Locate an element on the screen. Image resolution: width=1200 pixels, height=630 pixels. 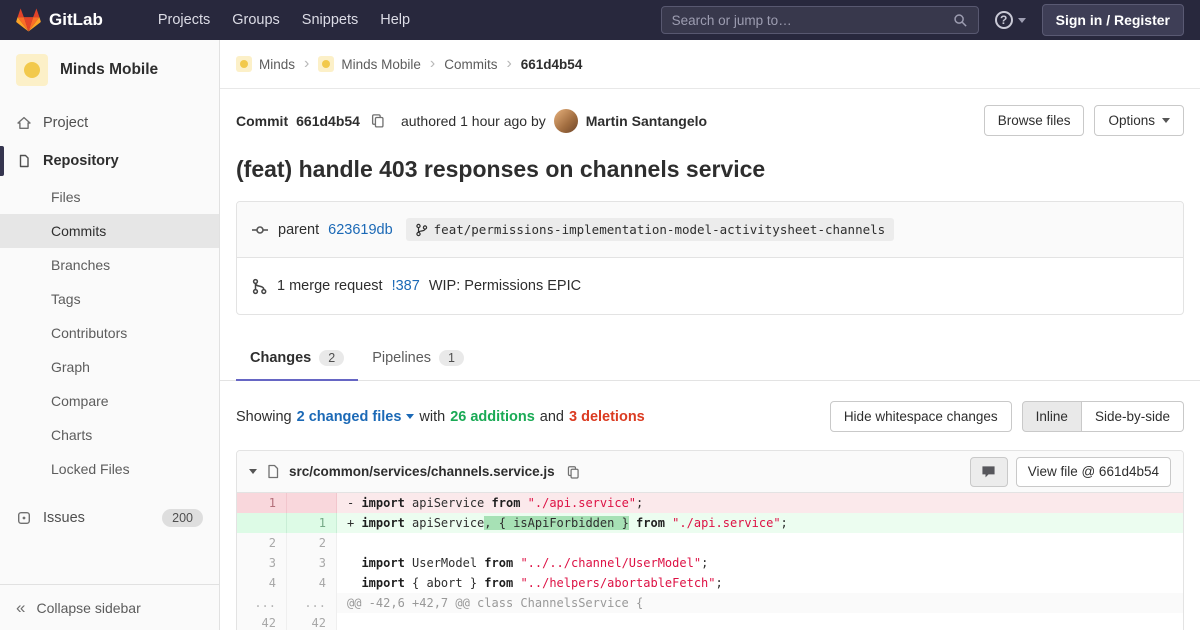
nav-item-groups: Groups is located at coordinates (256, 20).